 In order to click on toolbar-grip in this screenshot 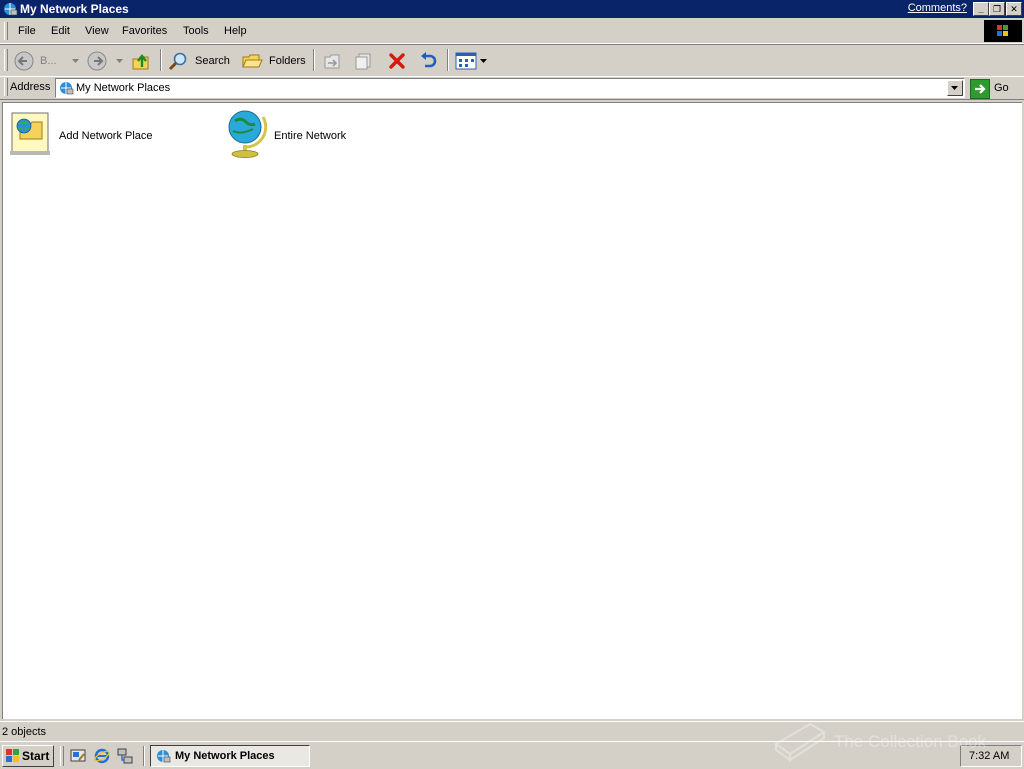, I will do `click(6, 60)`.